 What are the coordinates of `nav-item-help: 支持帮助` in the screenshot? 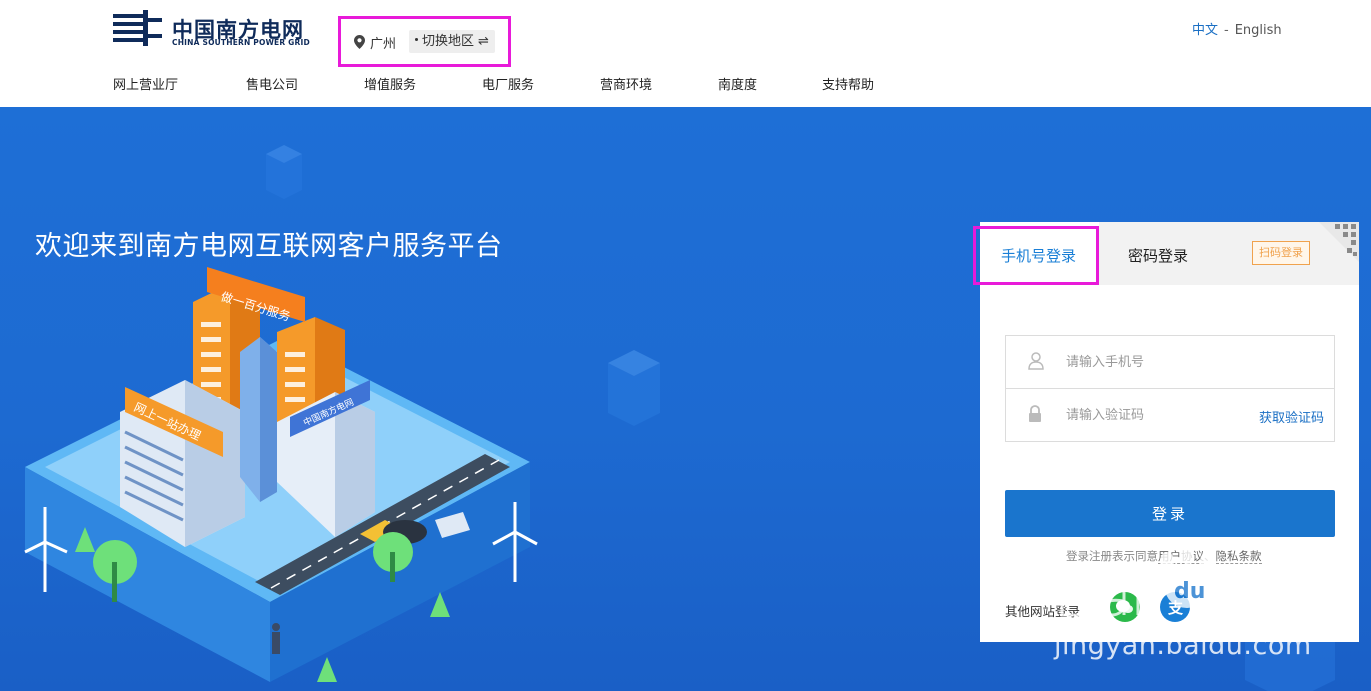 It's located at (848, 83).